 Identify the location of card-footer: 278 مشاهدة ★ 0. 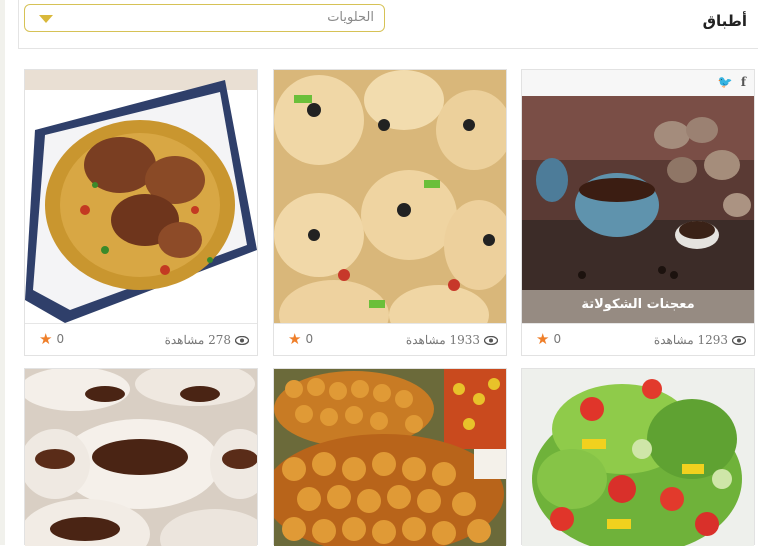
(141, 339).